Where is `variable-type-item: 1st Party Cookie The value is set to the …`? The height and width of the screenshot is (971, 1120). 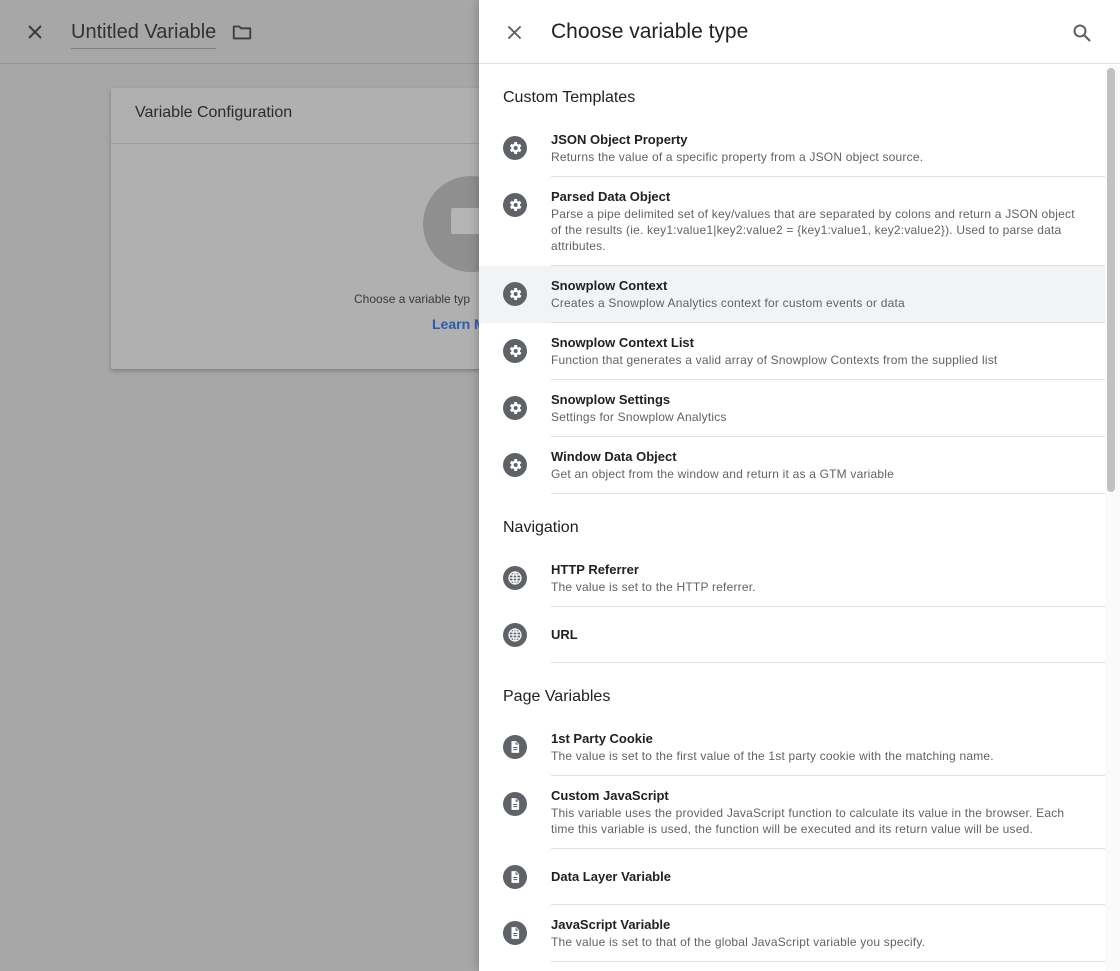 variable-type-item: 1st Party Cookie The value is set to the … is located at coordinates (792, 747).